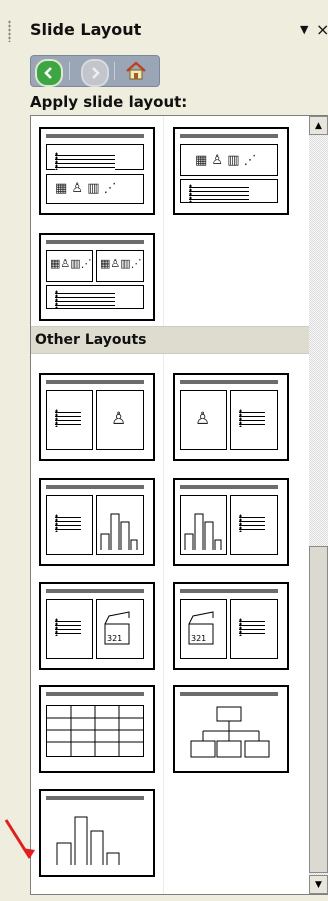 The image size is (328, 901). Describe the element at coordinates (318, 125) in the screenshot. I see `scroll-up-button: ▲` at that location.